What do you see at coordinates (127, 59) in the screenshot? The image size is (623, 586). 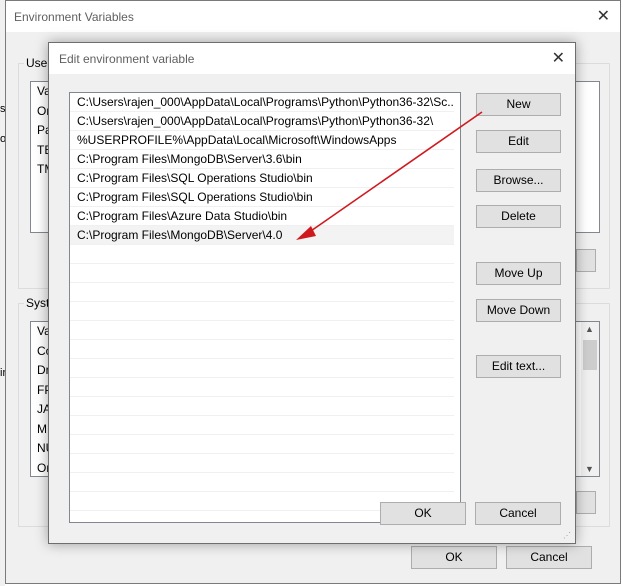 I see `dialog-title: Edit environment variable` at bounding box center [127, 59].